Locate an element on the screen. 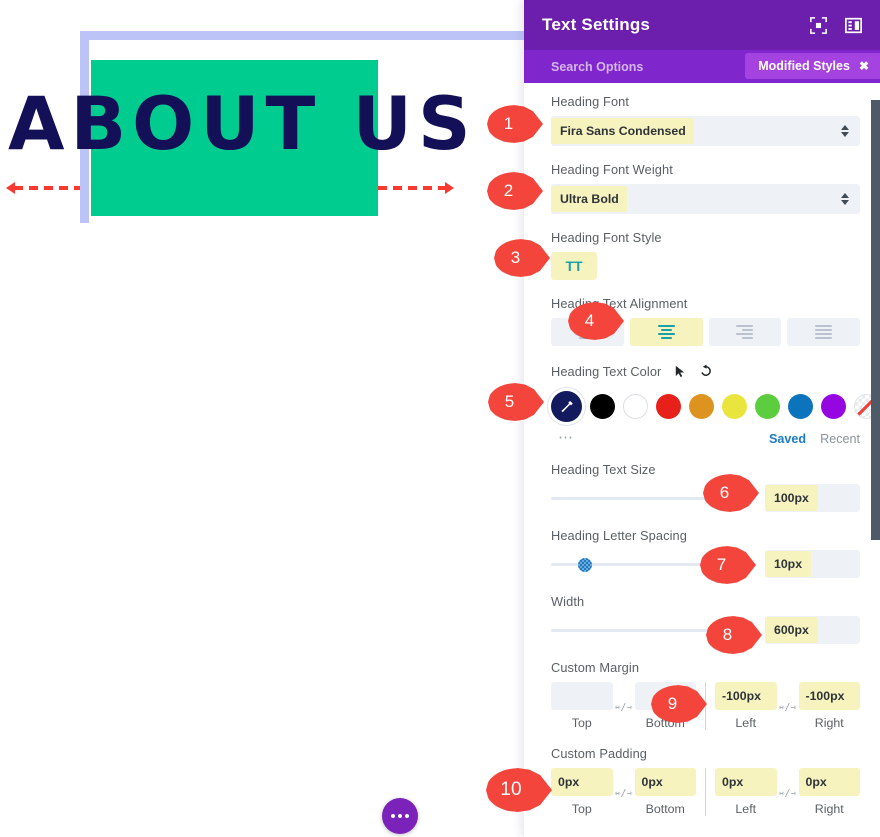  arrow-right-dashed-icon is located at coordinates (416, 188).